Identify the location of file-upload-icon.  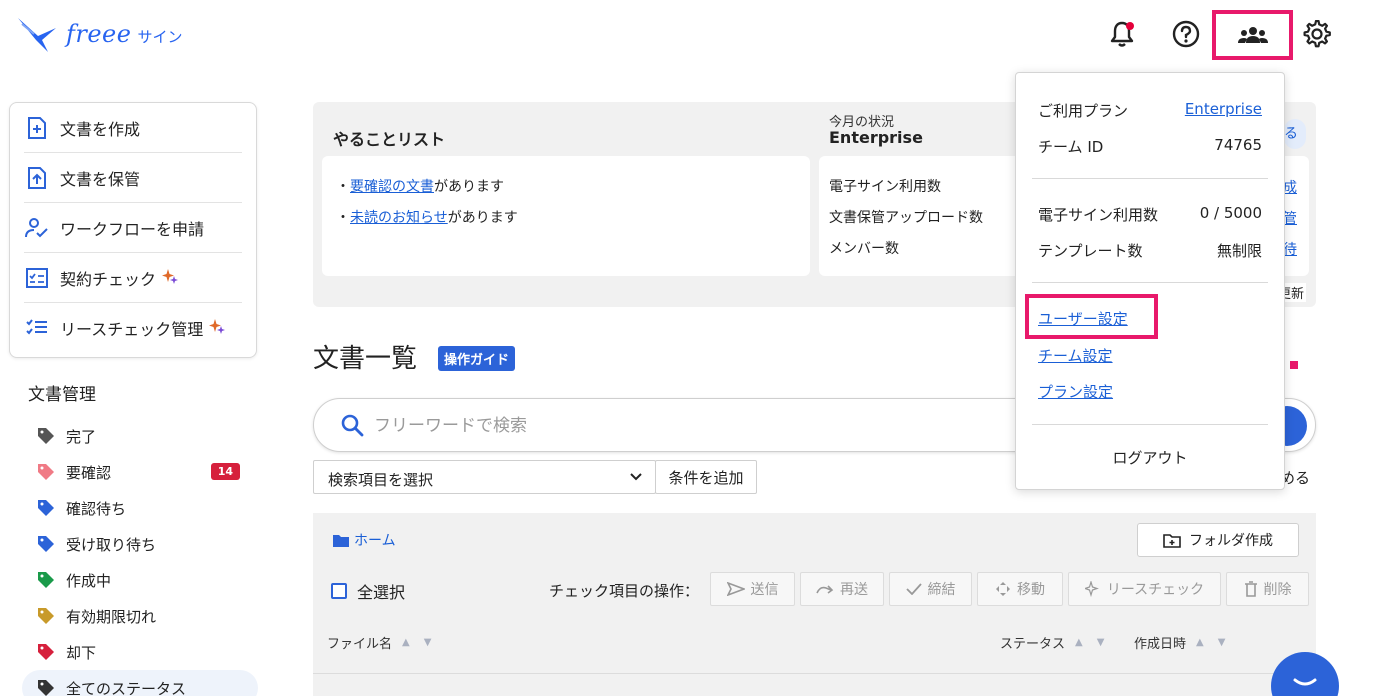
(37, 178).